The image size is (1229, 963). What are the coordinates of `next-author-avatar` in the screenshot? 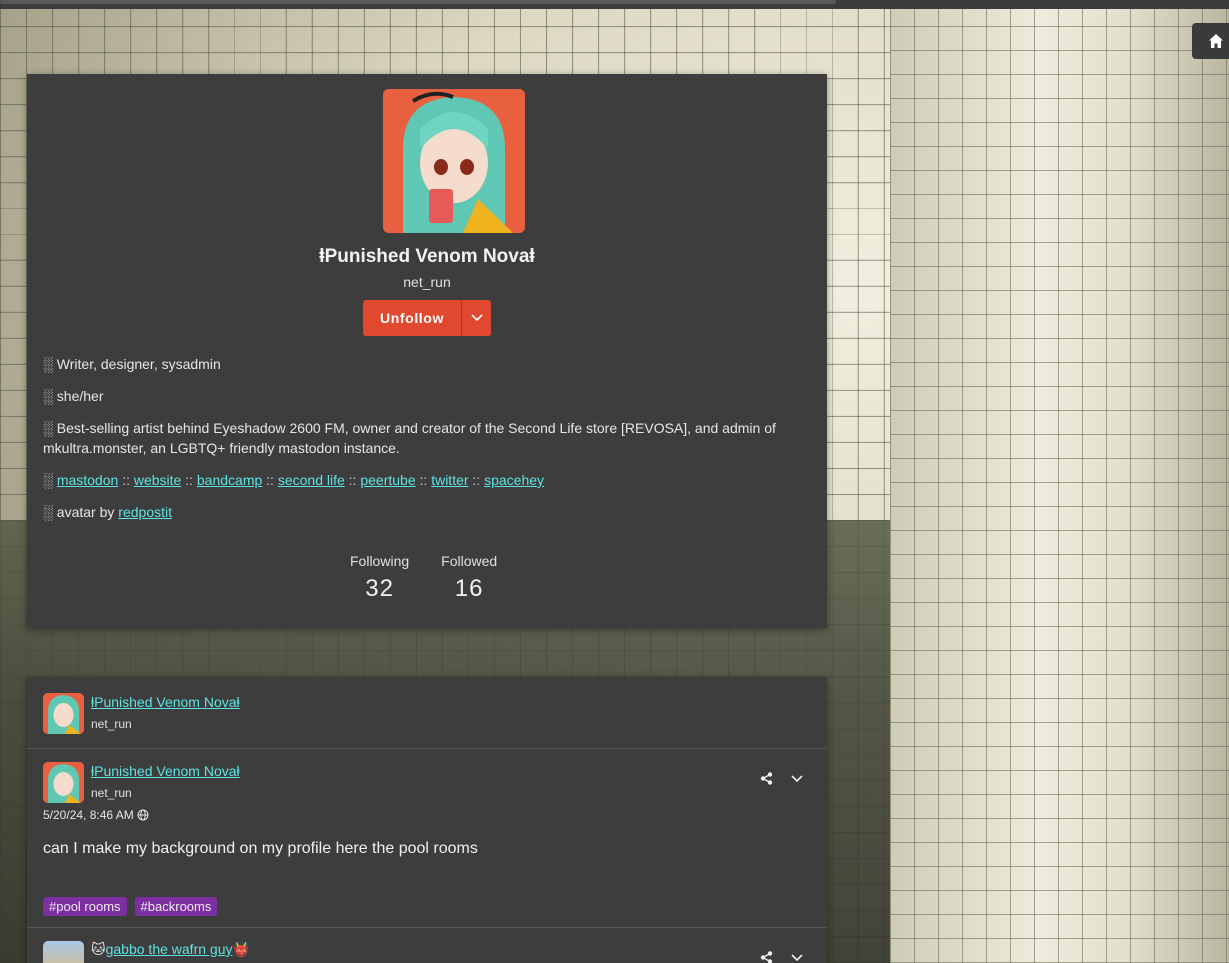 It's located at (63, 952).